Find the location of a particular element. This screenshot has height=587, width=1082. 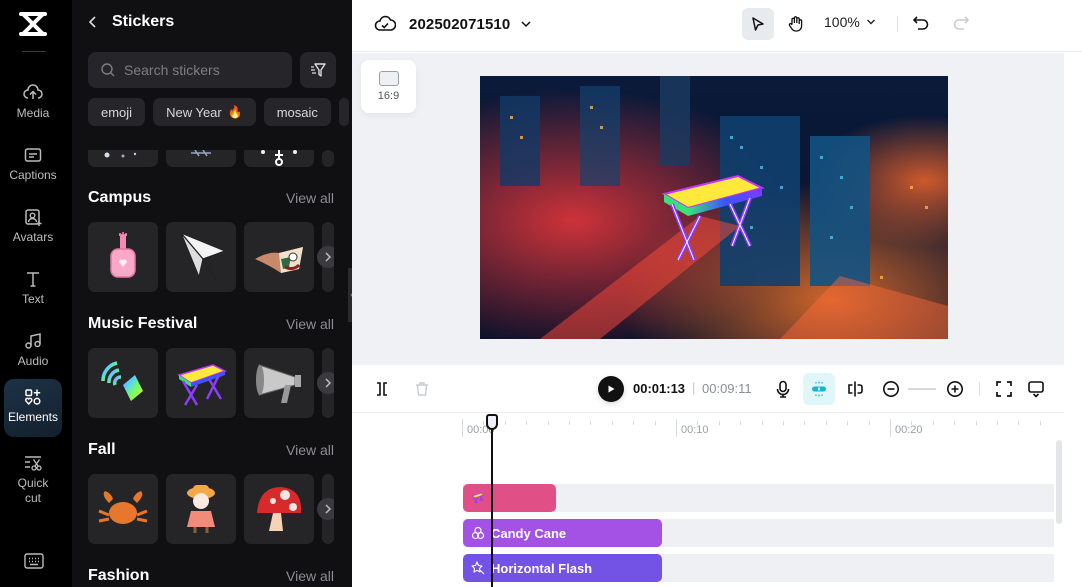

keyboard-icon is located at coordinates (34, 561).